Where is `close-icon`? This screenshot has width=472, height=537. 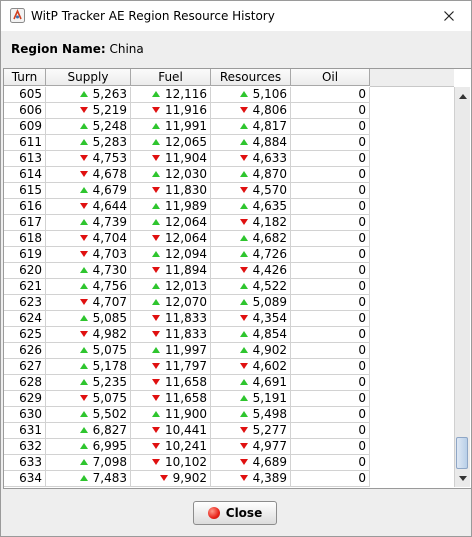
close-icon is located at coordinates (449, 16).